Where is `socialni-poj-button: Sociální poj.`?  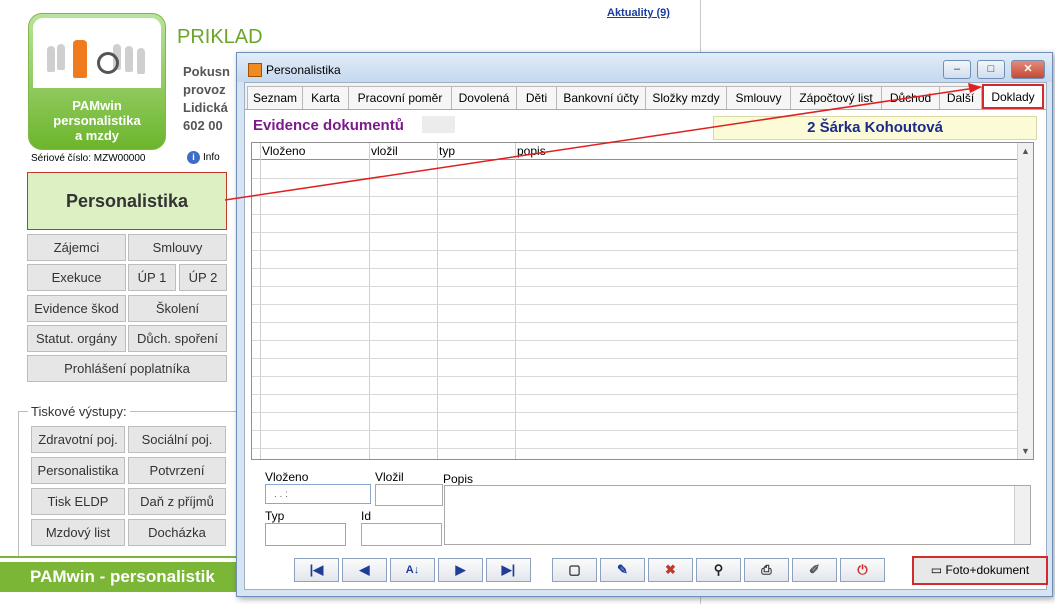
socialni-poj-button: Sociální poj. is located at coordinates (177, 439).